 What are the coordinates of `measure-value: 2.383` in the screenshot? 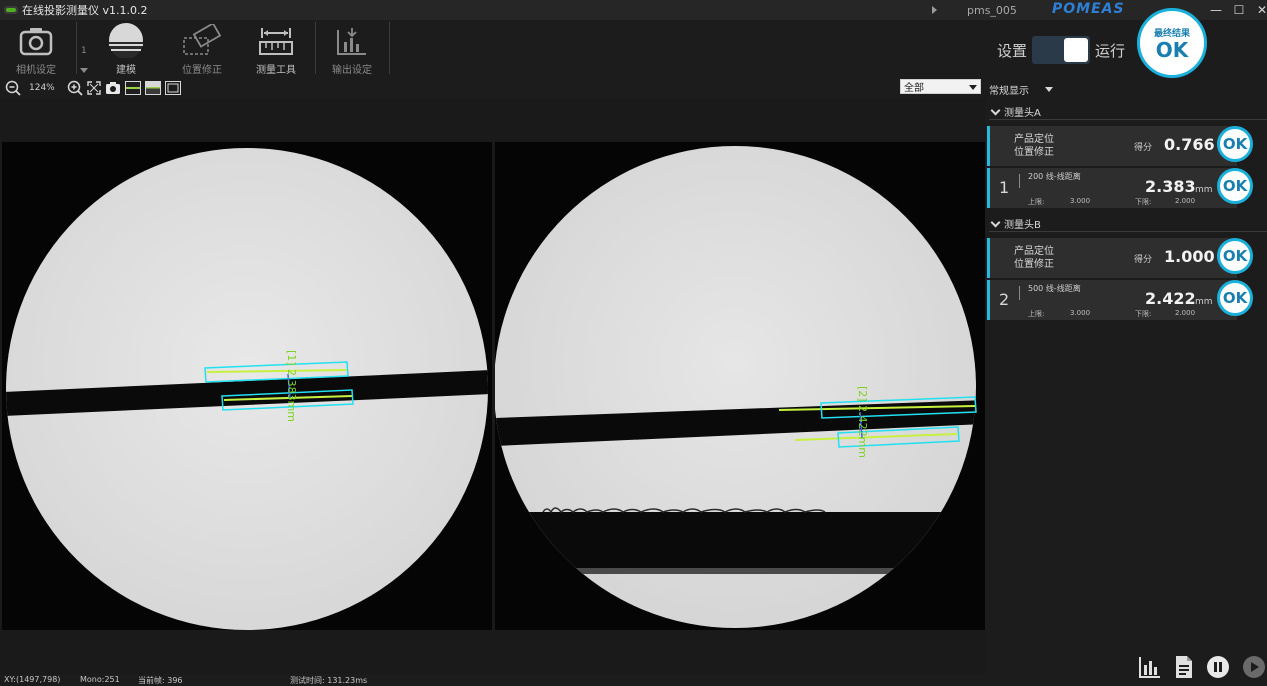 It's located at (1170, 186).